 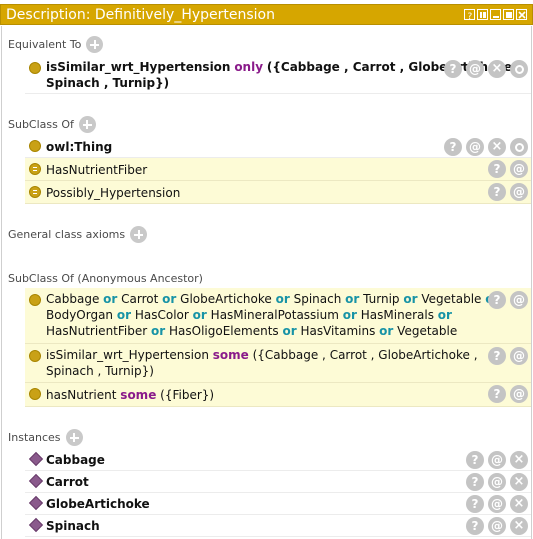 What do you see at coordinates (224, 331) in the screenshot?
I see `class-ref: HasOligoElements` at bounding box center [224, 331].